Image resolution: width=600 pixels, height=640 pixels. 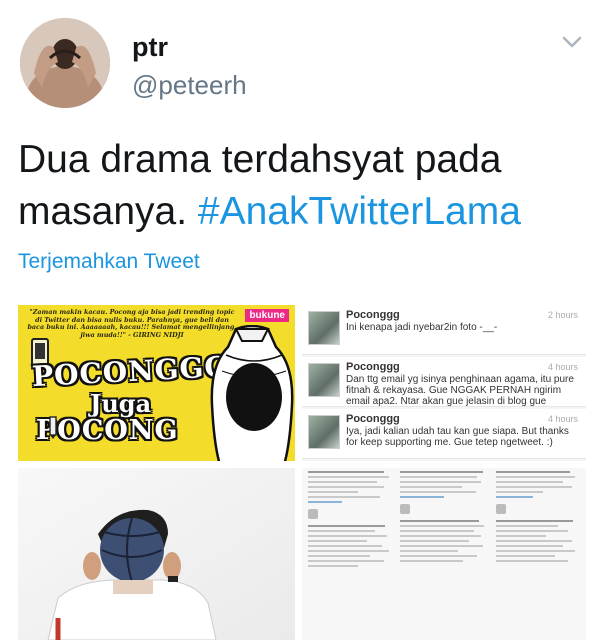 What do you see at coordinates (252, 393) in the screenshot?
I see `pocong-ghost-illustration` at bounding box center [252, 393].